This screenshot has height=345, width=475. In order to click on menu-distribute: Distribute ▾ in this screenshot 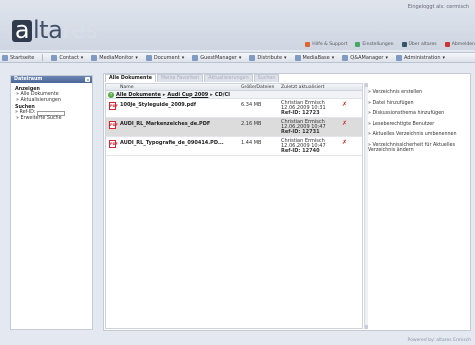, I will do `click(268, 57)`.